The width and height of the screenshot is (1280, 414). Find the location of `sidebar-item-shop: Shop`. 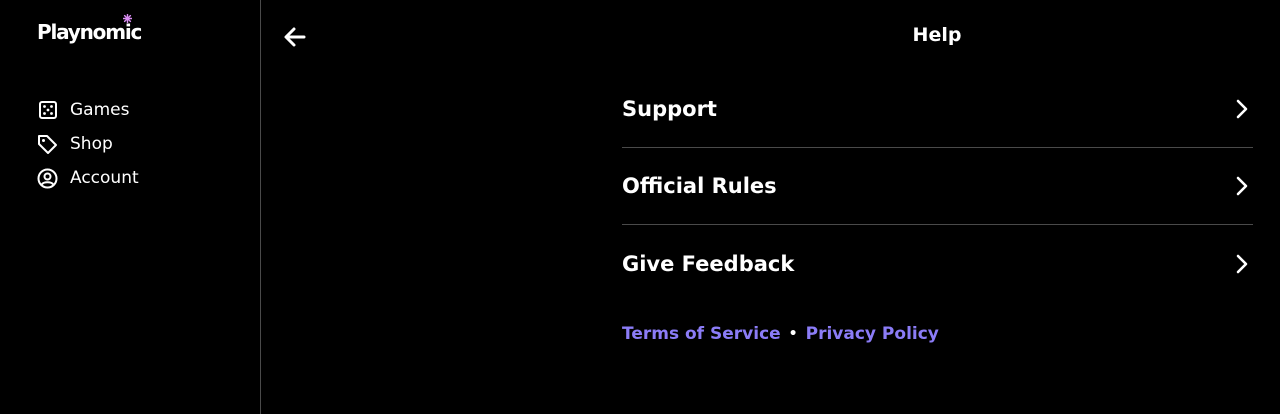

sidebar-item-shop: Shop is located at coordinates (88, 144).